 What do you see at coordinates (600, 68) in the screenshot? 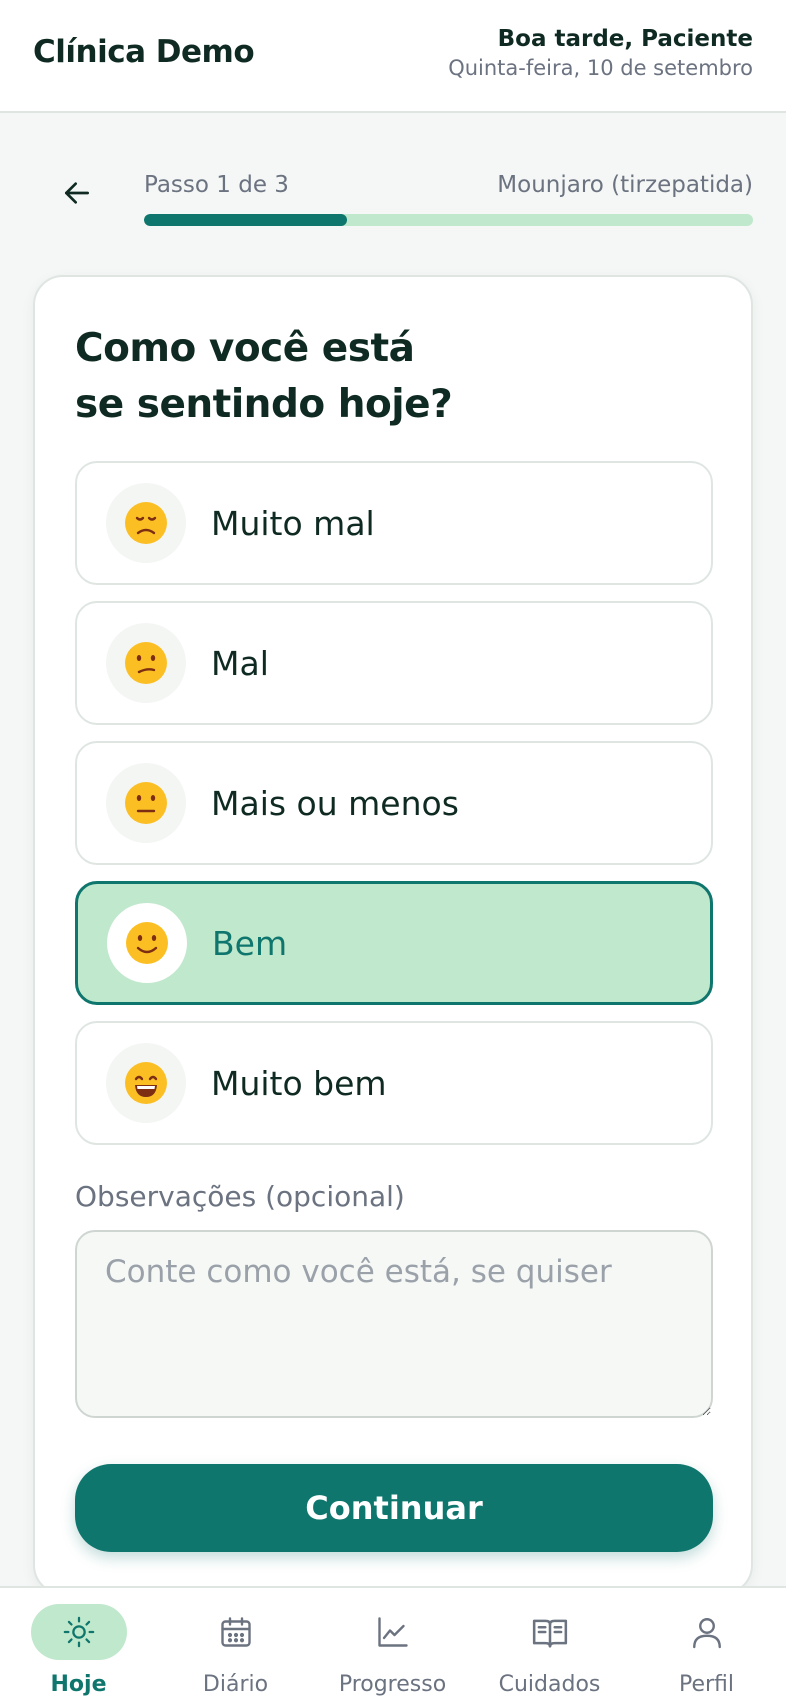
I see `current-date: Quinta-feira, 10 de setembro` at bounding box center [600, 68].